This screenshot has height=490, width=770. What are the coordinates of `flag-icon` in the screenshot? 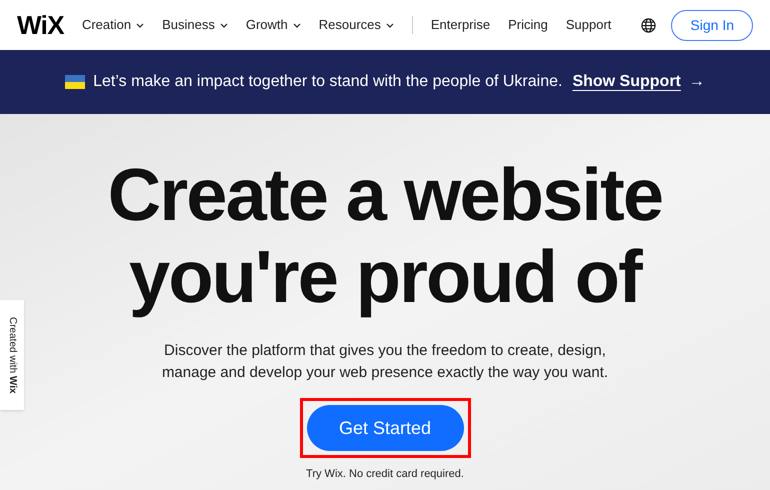 It's located at (75, 82).